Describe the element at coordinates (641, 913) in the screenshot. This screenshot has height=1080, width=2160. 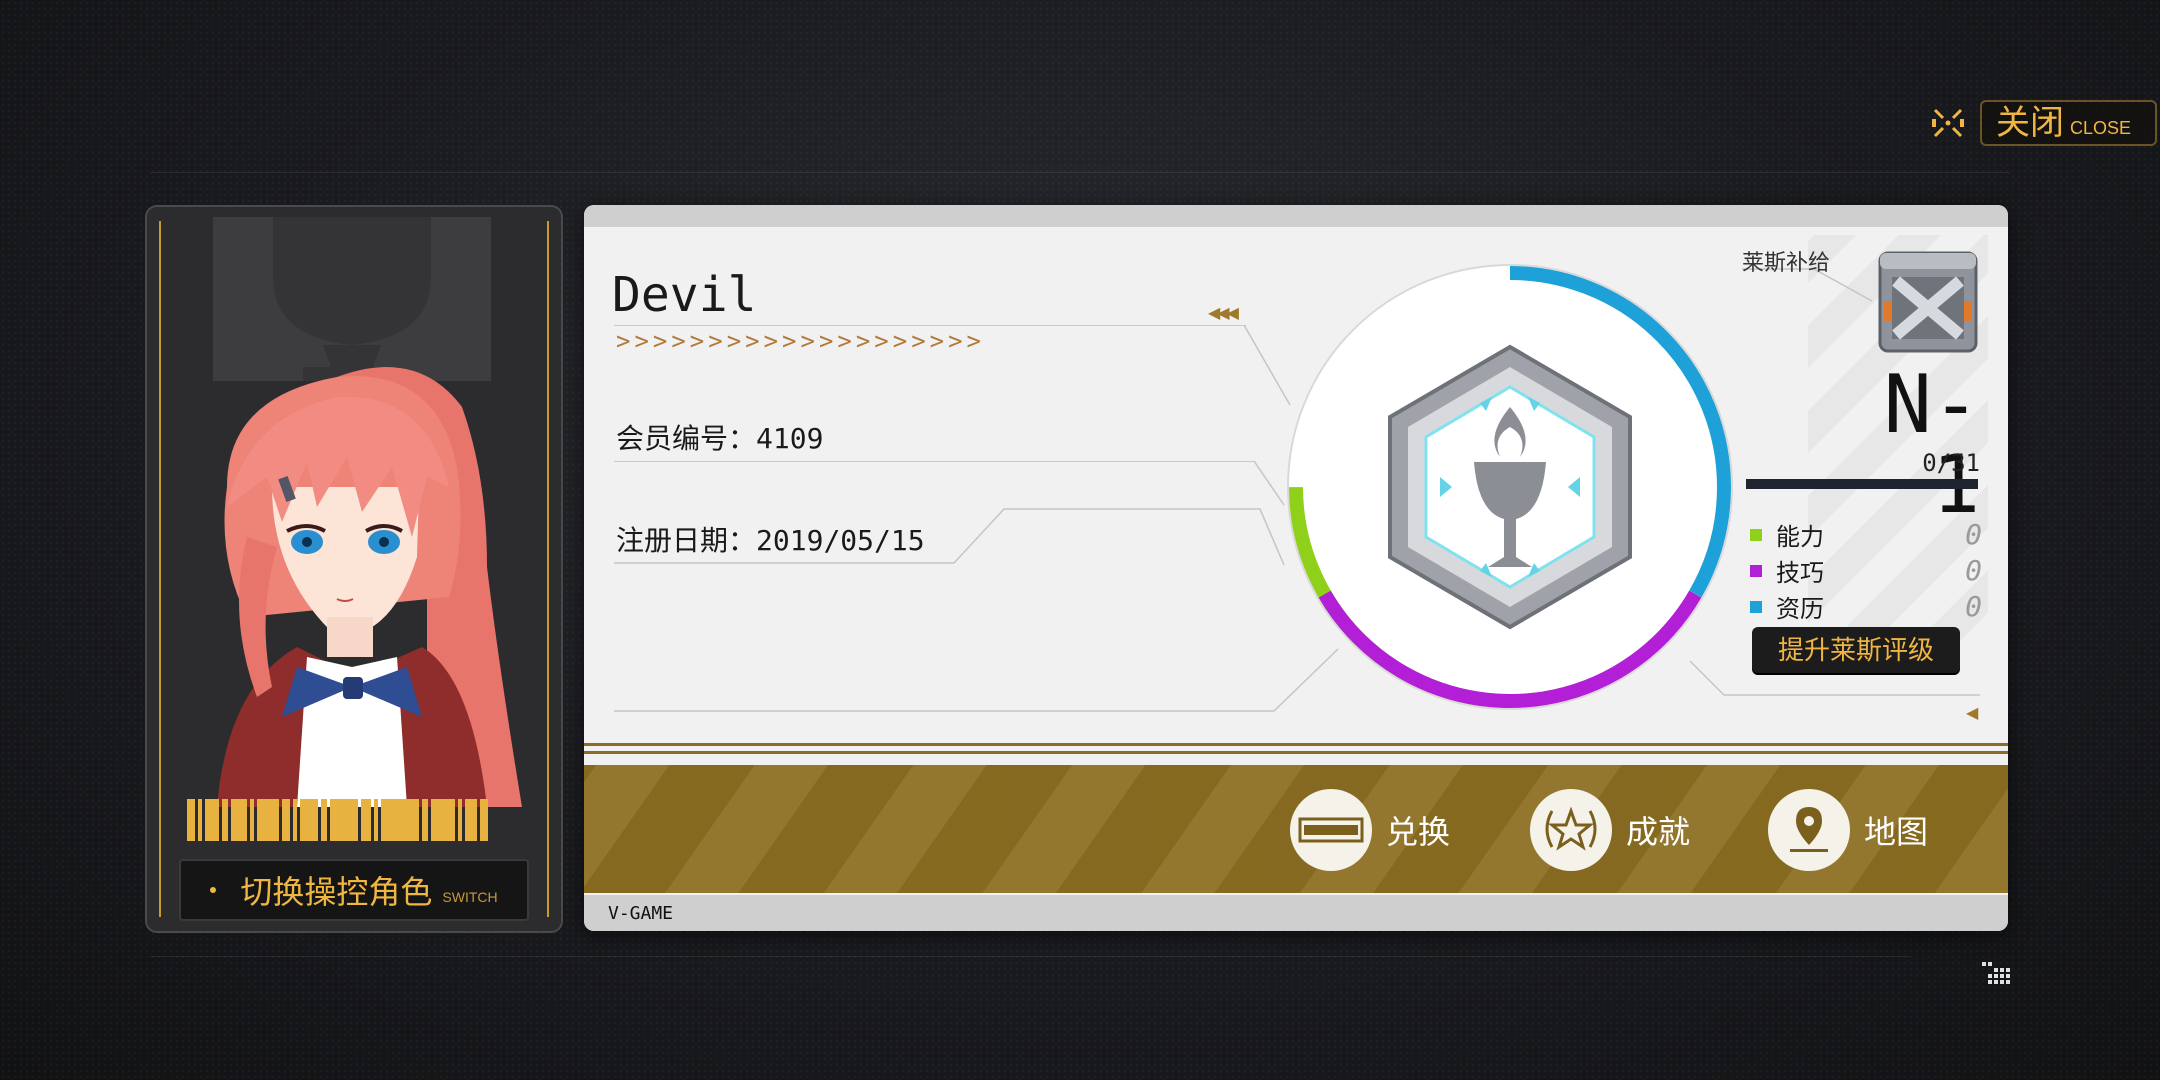
I see `footer-brand: V-GAME` at that location.